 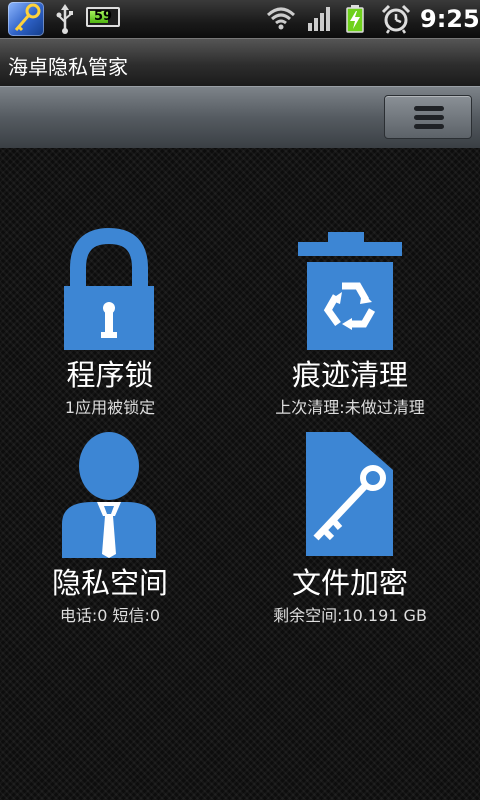 I want to click on tile-trace-clean: 痕迹清理 上次清理:未做过清理, so click(x=350, y=318).